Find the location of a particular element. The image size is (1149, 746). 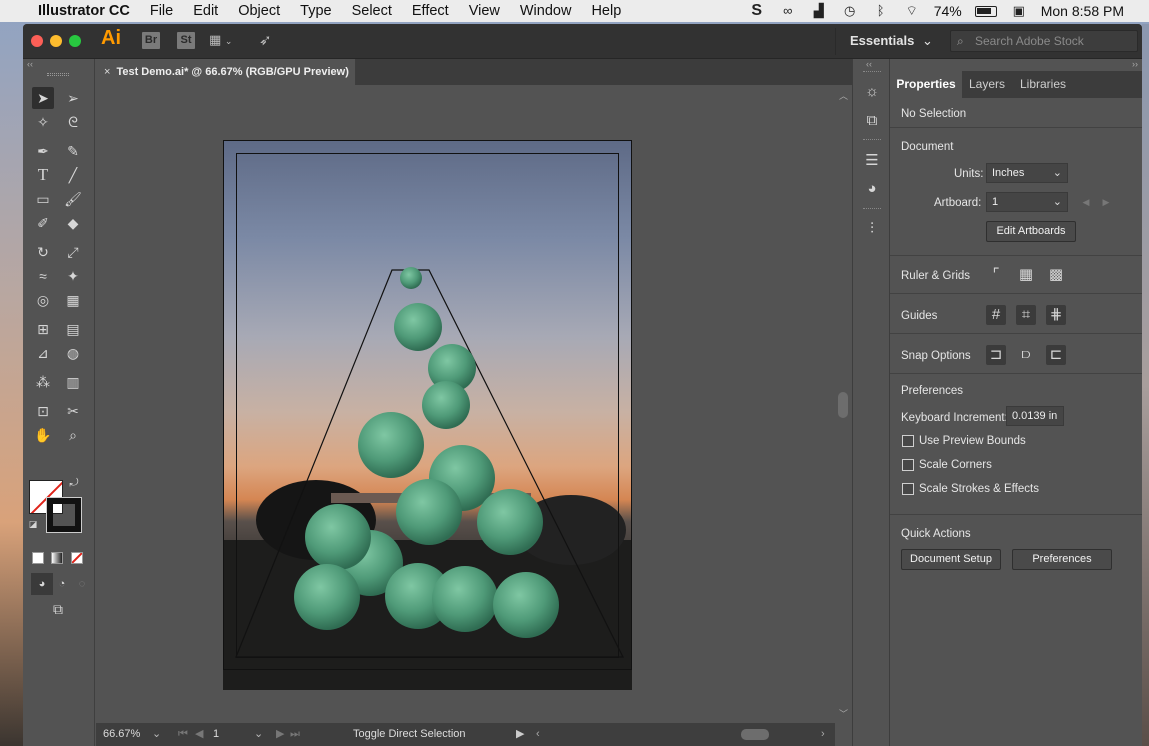

menu-file: File is located at coordinates (161, 11).